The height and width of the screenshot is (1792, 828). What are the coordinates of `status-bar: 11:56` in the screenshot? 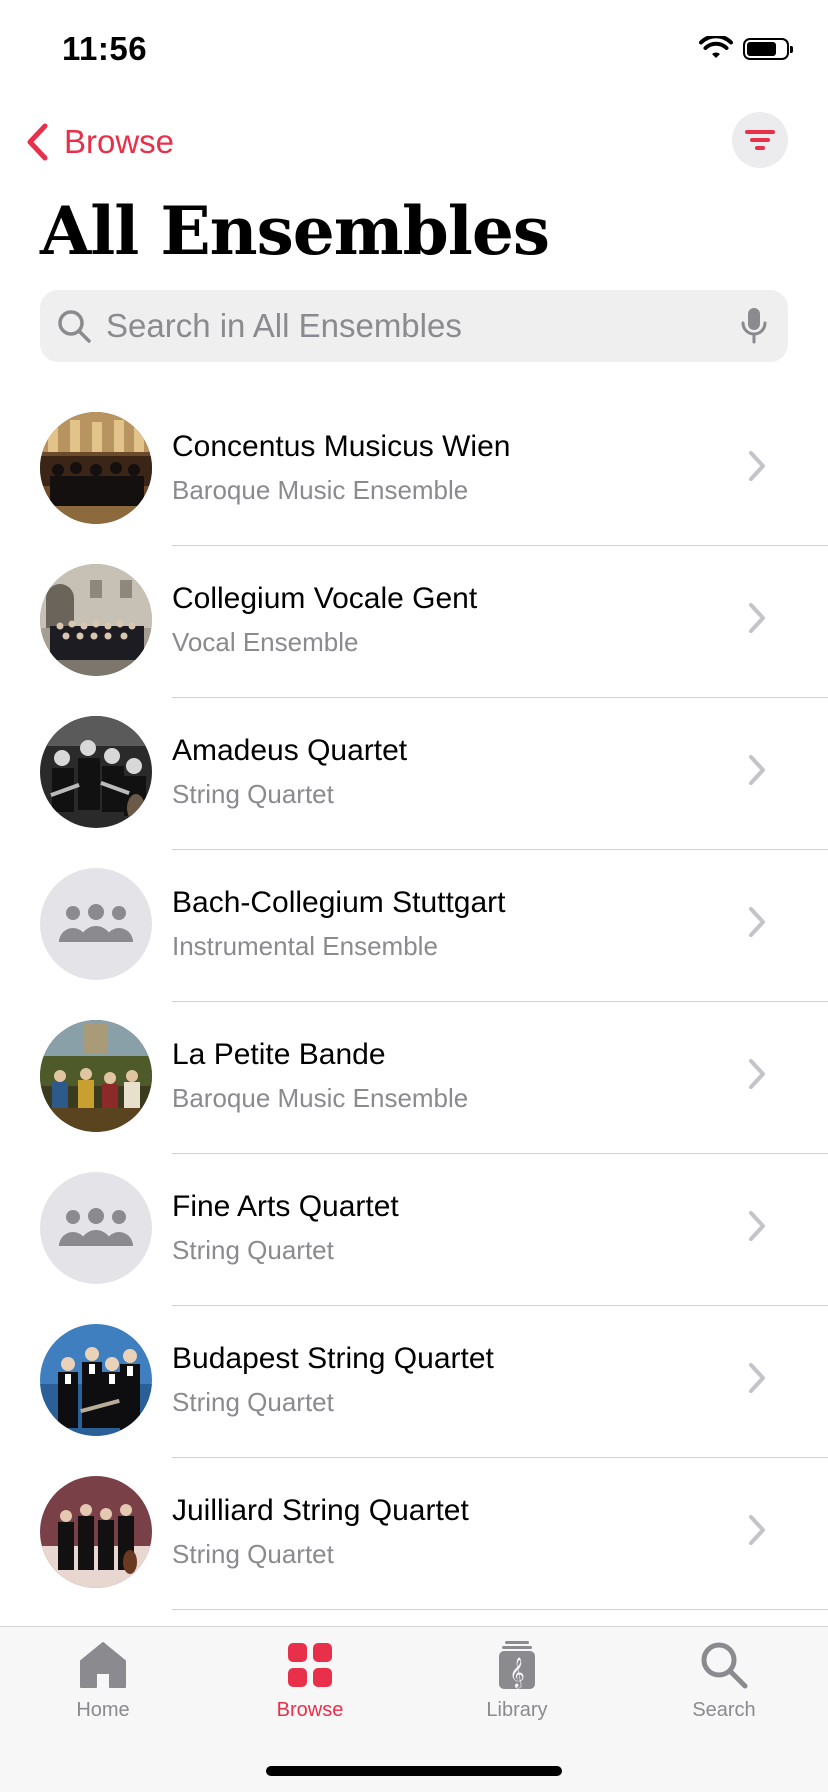 It's located at (414, 50).